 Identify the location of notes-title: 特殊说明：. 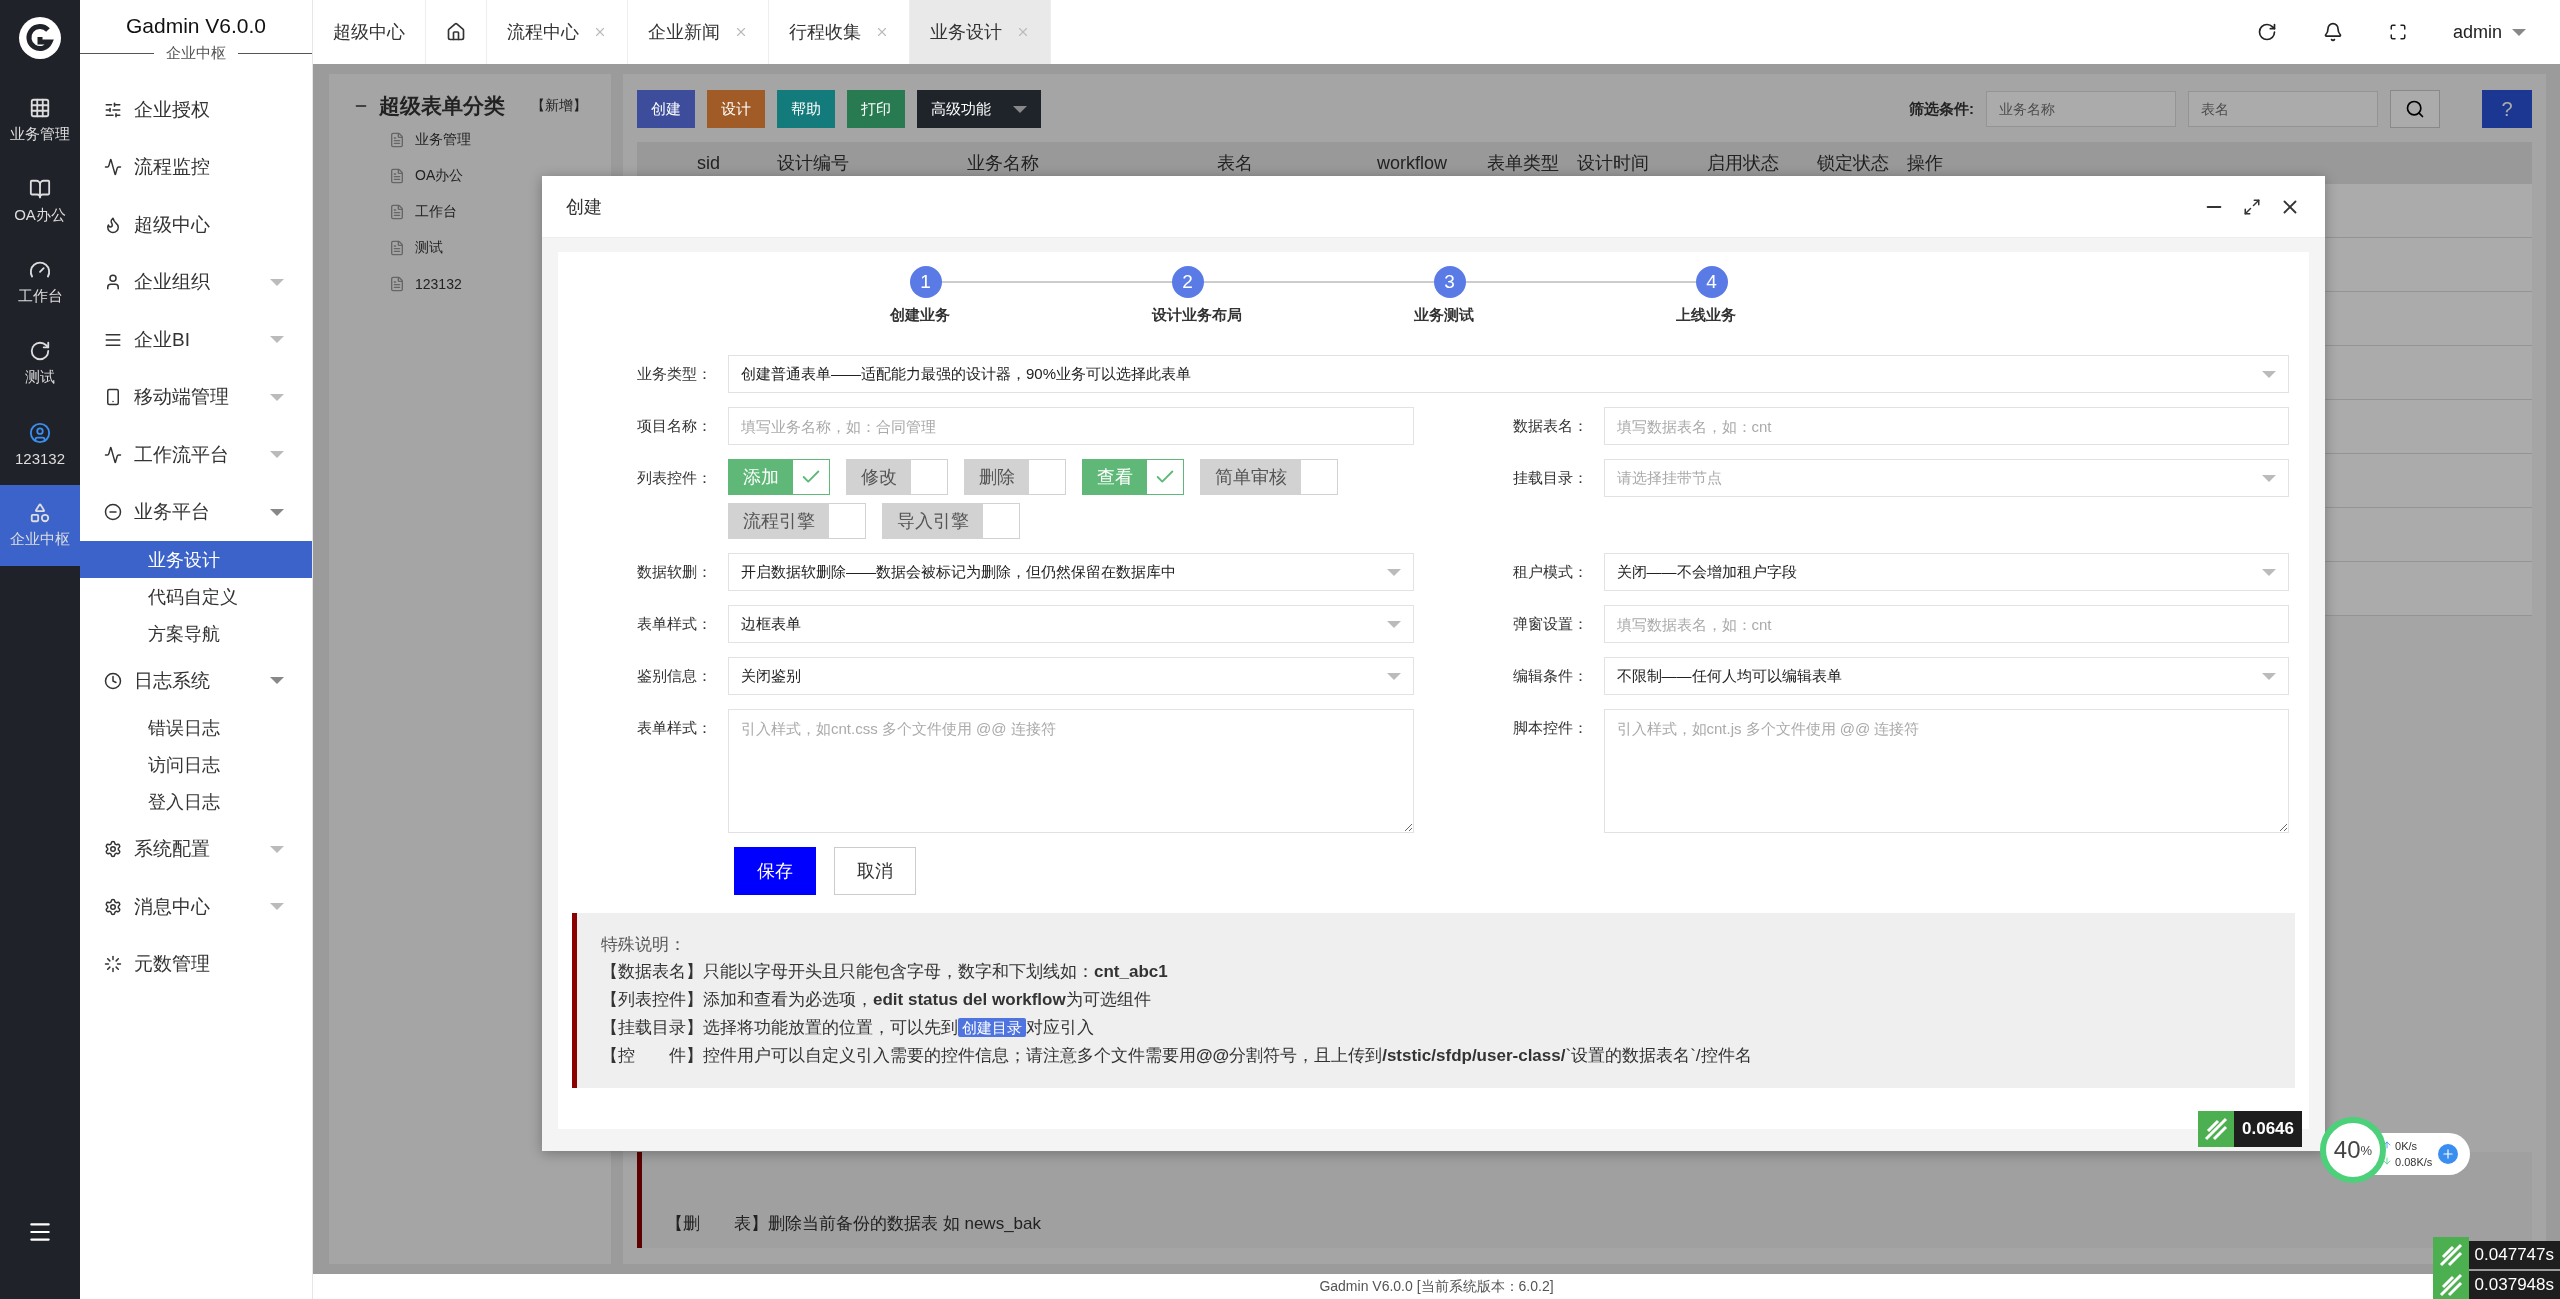
(644, 945).